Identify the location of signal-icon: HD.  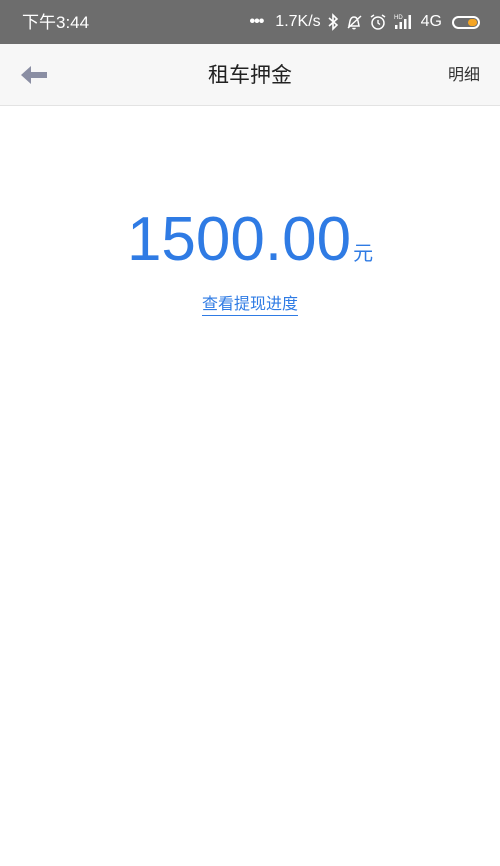
(404, 22).